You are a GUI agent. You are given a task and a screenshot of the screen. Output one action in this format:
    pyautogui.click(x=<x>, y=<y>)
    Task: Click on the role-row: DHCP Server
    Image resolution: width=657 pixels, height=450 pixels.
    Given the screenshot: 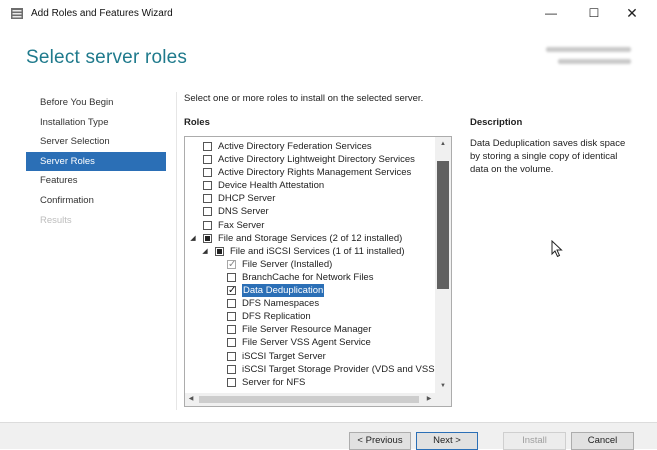 What is the action you would take?
    pyautogui.click(x=310, y=198)
    